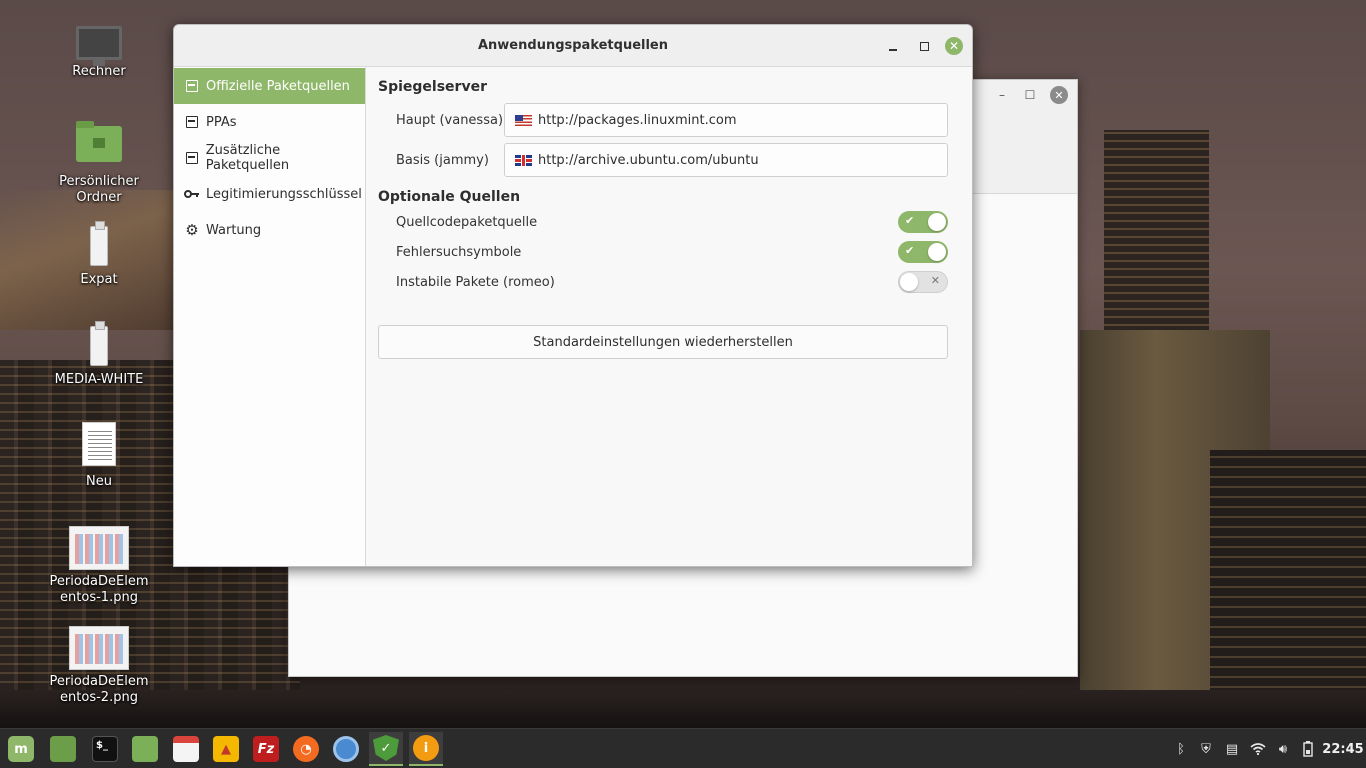  Describe the element at coordinates (726, 120) in the screenshot. I see `mirror-main-field: http://packages.linuxmint.com` at that location.